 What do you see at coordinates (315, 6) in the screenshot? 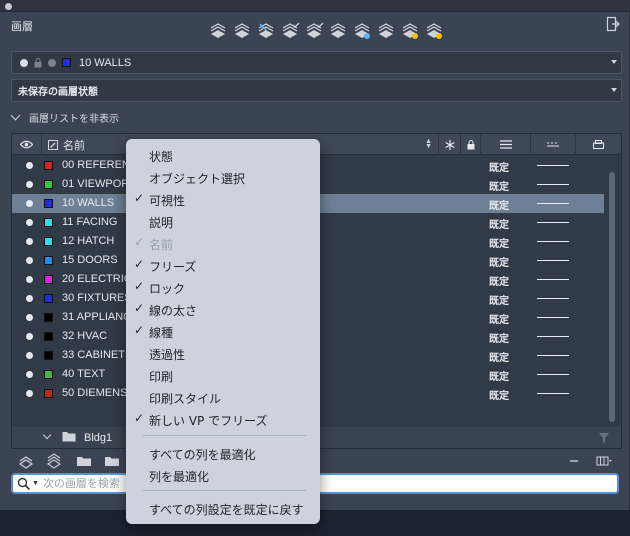
I see `palette-titlebar` at bounding box center [315, 6].